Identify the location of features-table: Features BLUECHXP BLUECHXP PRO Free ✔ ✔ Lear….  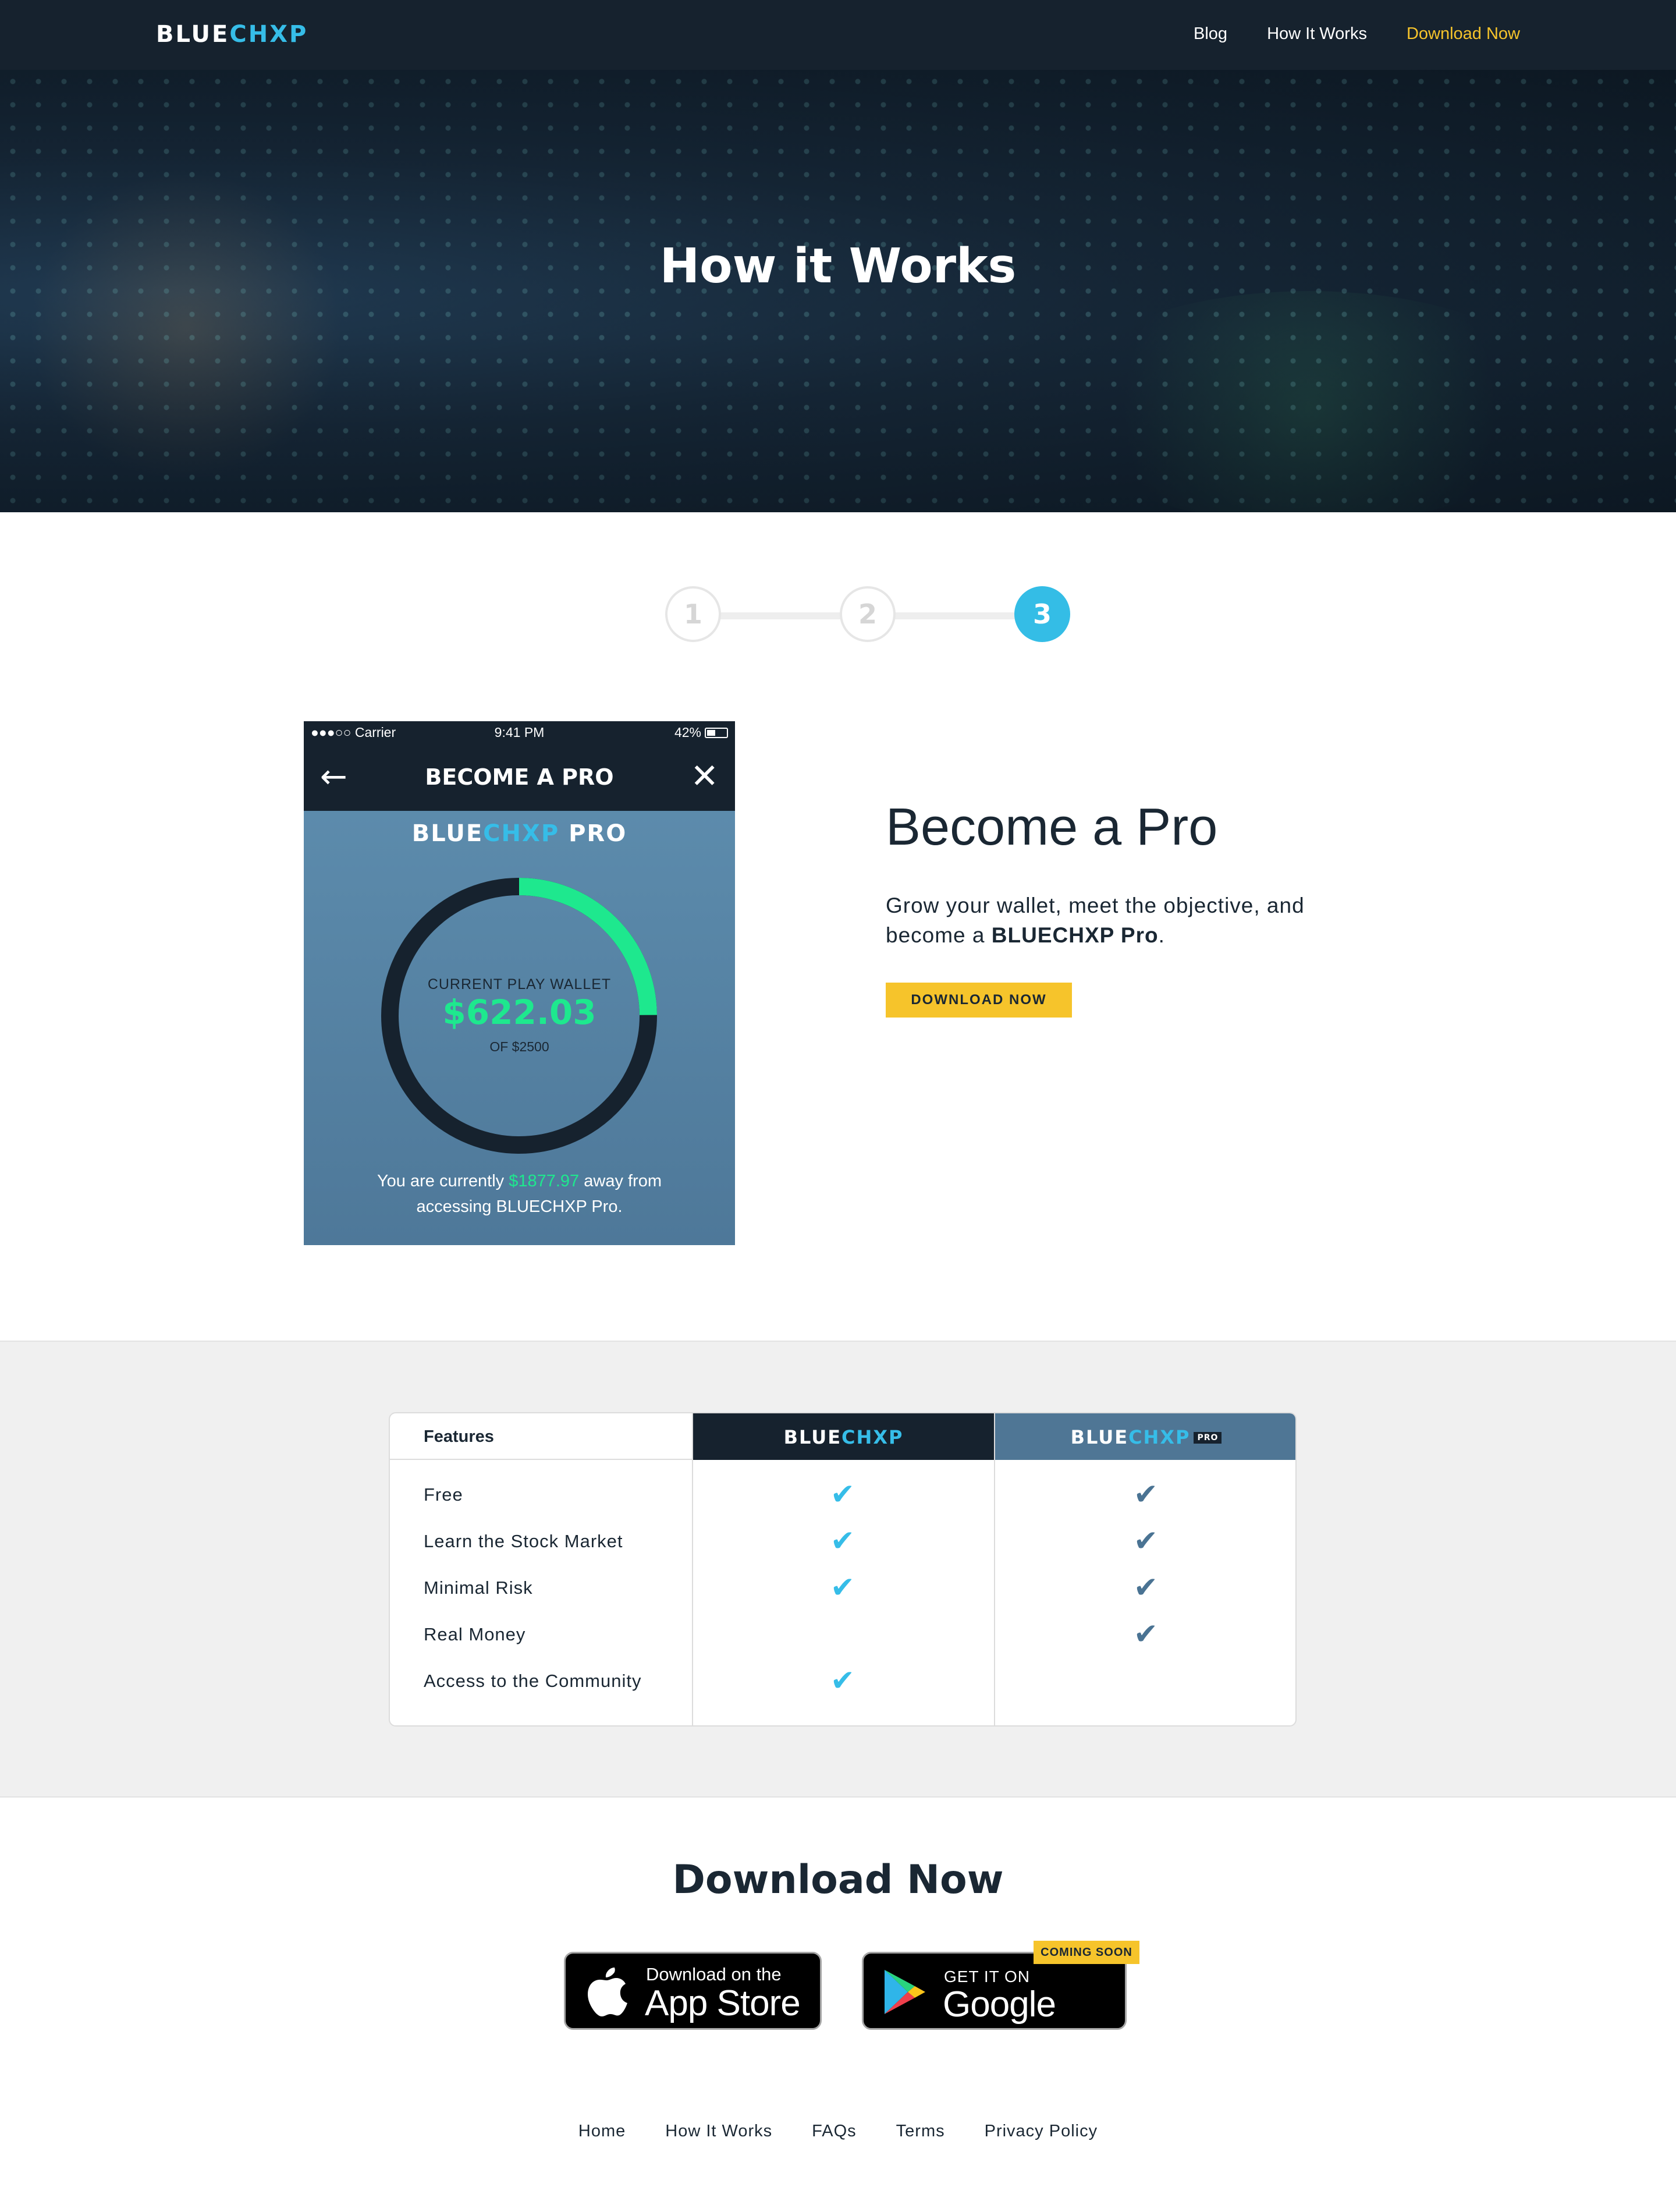
(843, 1570).